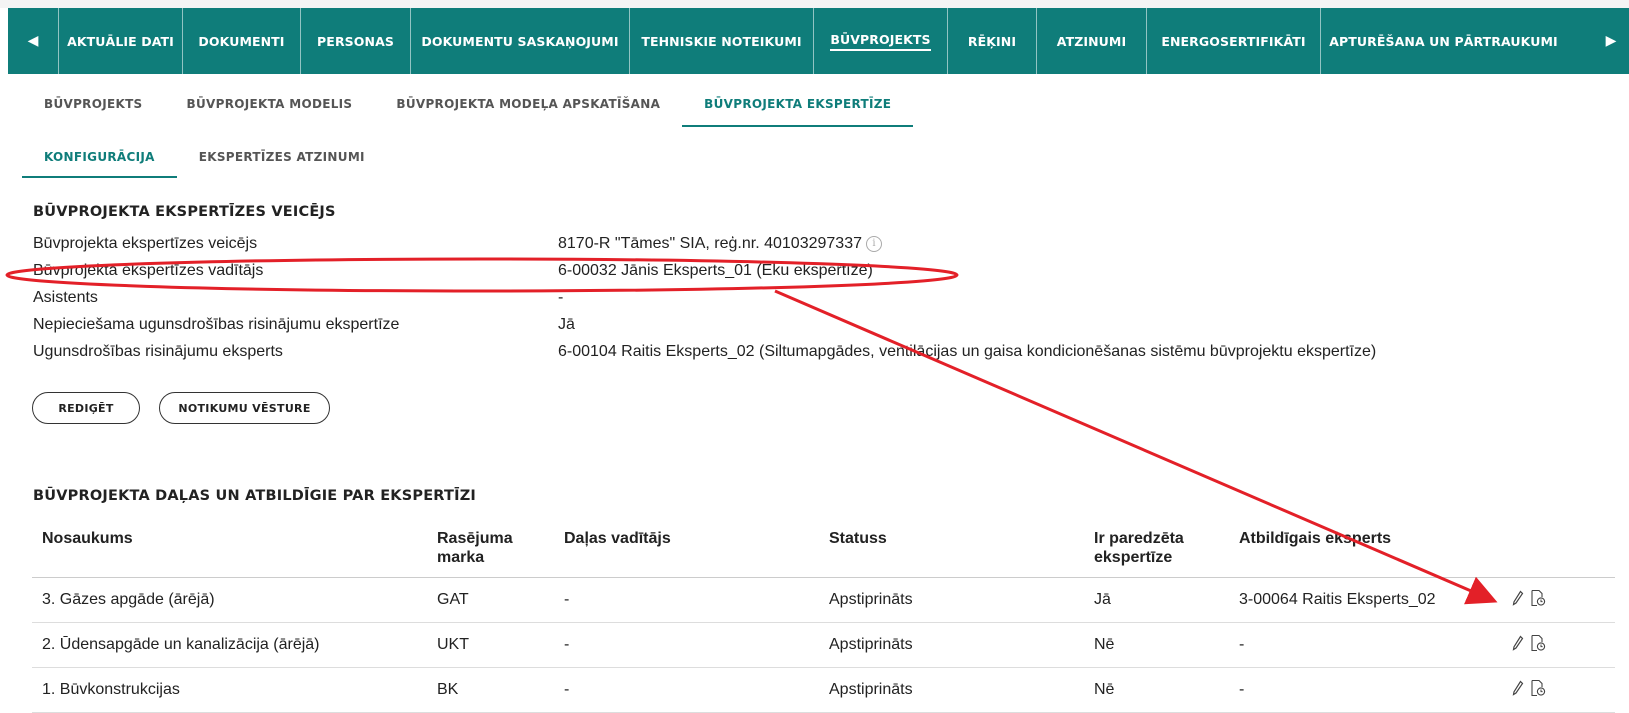 Image resolution: width=1629 pixels, height=713 pixels. What do you see at coordinates (229, 600) in the screenshot?
I see `cell-name: 3. Gāzes apgāde (ārējā)` at bounding box center [229, 600].